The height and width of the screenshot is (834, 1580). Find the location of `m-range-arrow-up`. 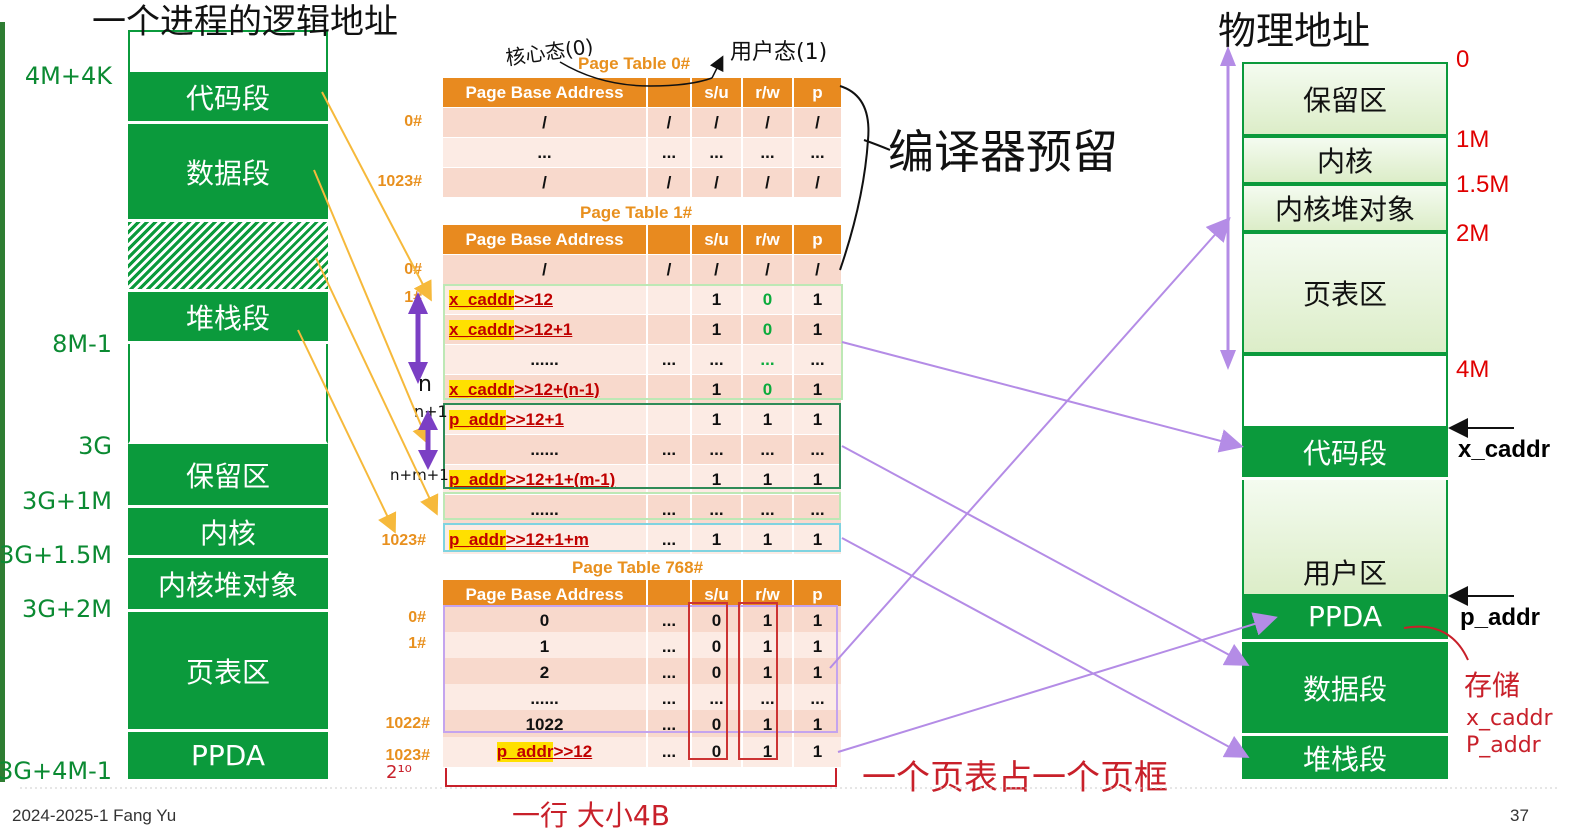

m-range-arrow-up is located at coordinates (428, 420).